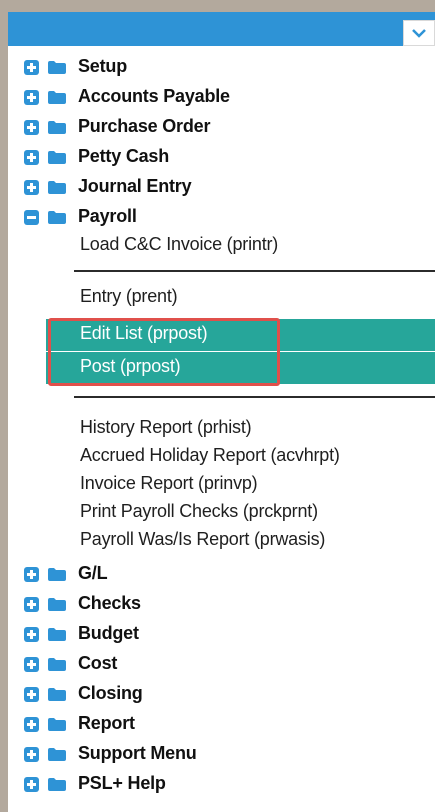  Describe the element at coordinates (169, 483) in the screenshot. I see `menu-item-invoice-report: Invoice Report (prinvp)` at that location.